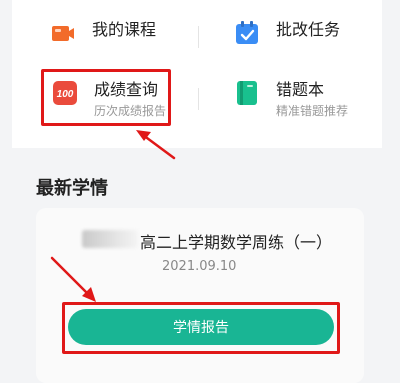 The width and height of the screenshot is (400, 383). Describe the element at coordinates (247, 93) in the screenshot. I see `notebook-icon` at that location.